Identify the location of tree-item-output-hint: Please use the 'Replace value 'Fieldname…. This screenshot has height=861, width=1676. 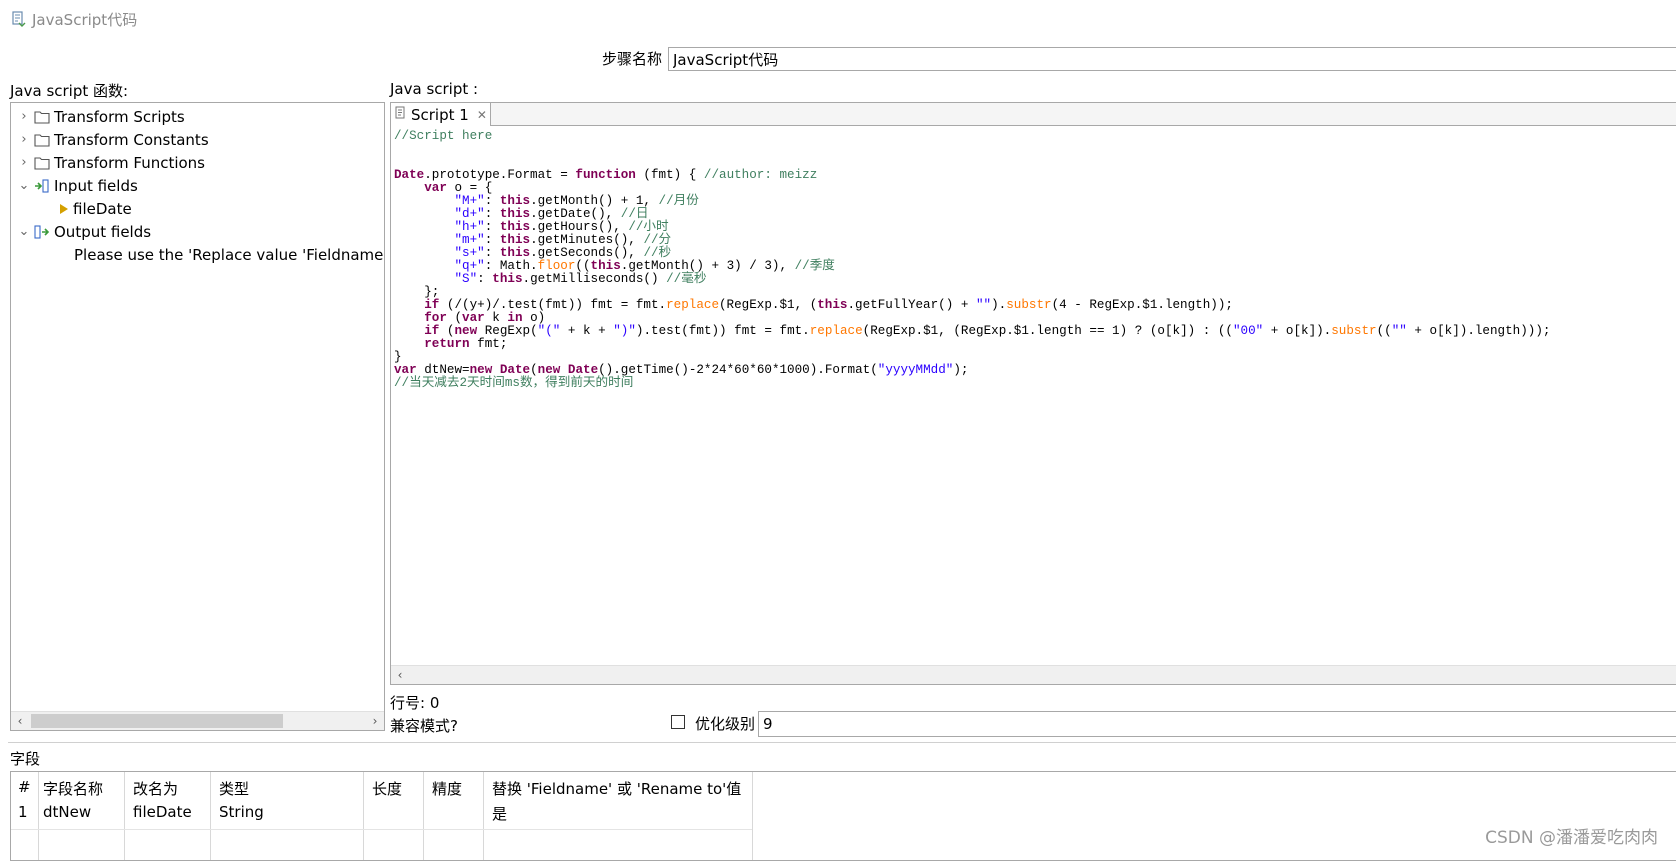
(229, 254).